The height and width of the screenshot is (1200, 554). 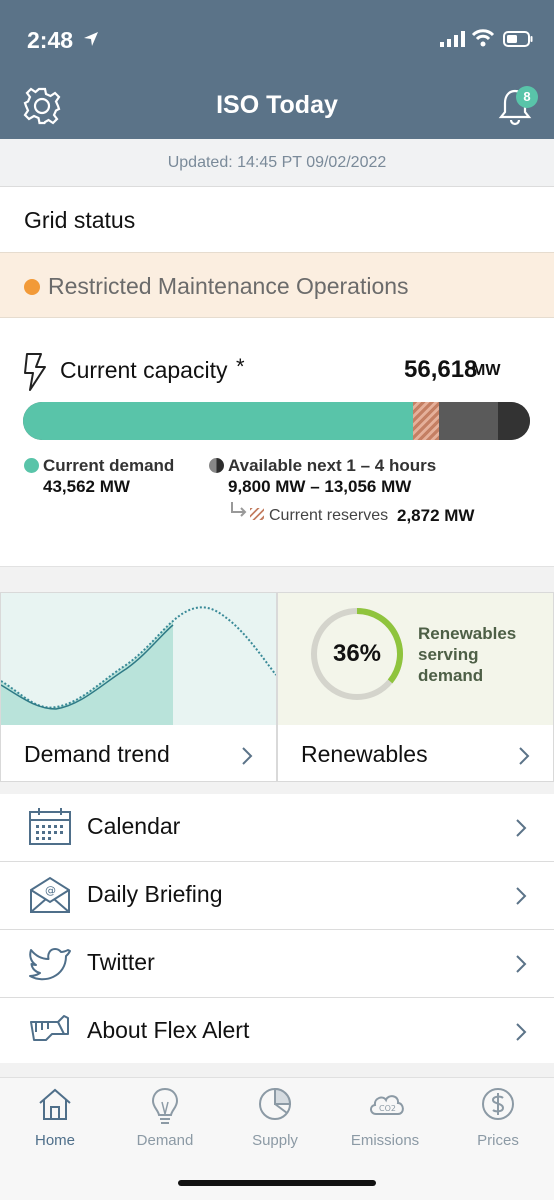 What do you see at coordinates (121, 962) in the screenshot?
I see `menu-item-label: Twitter` at bounding box center [121, 962].